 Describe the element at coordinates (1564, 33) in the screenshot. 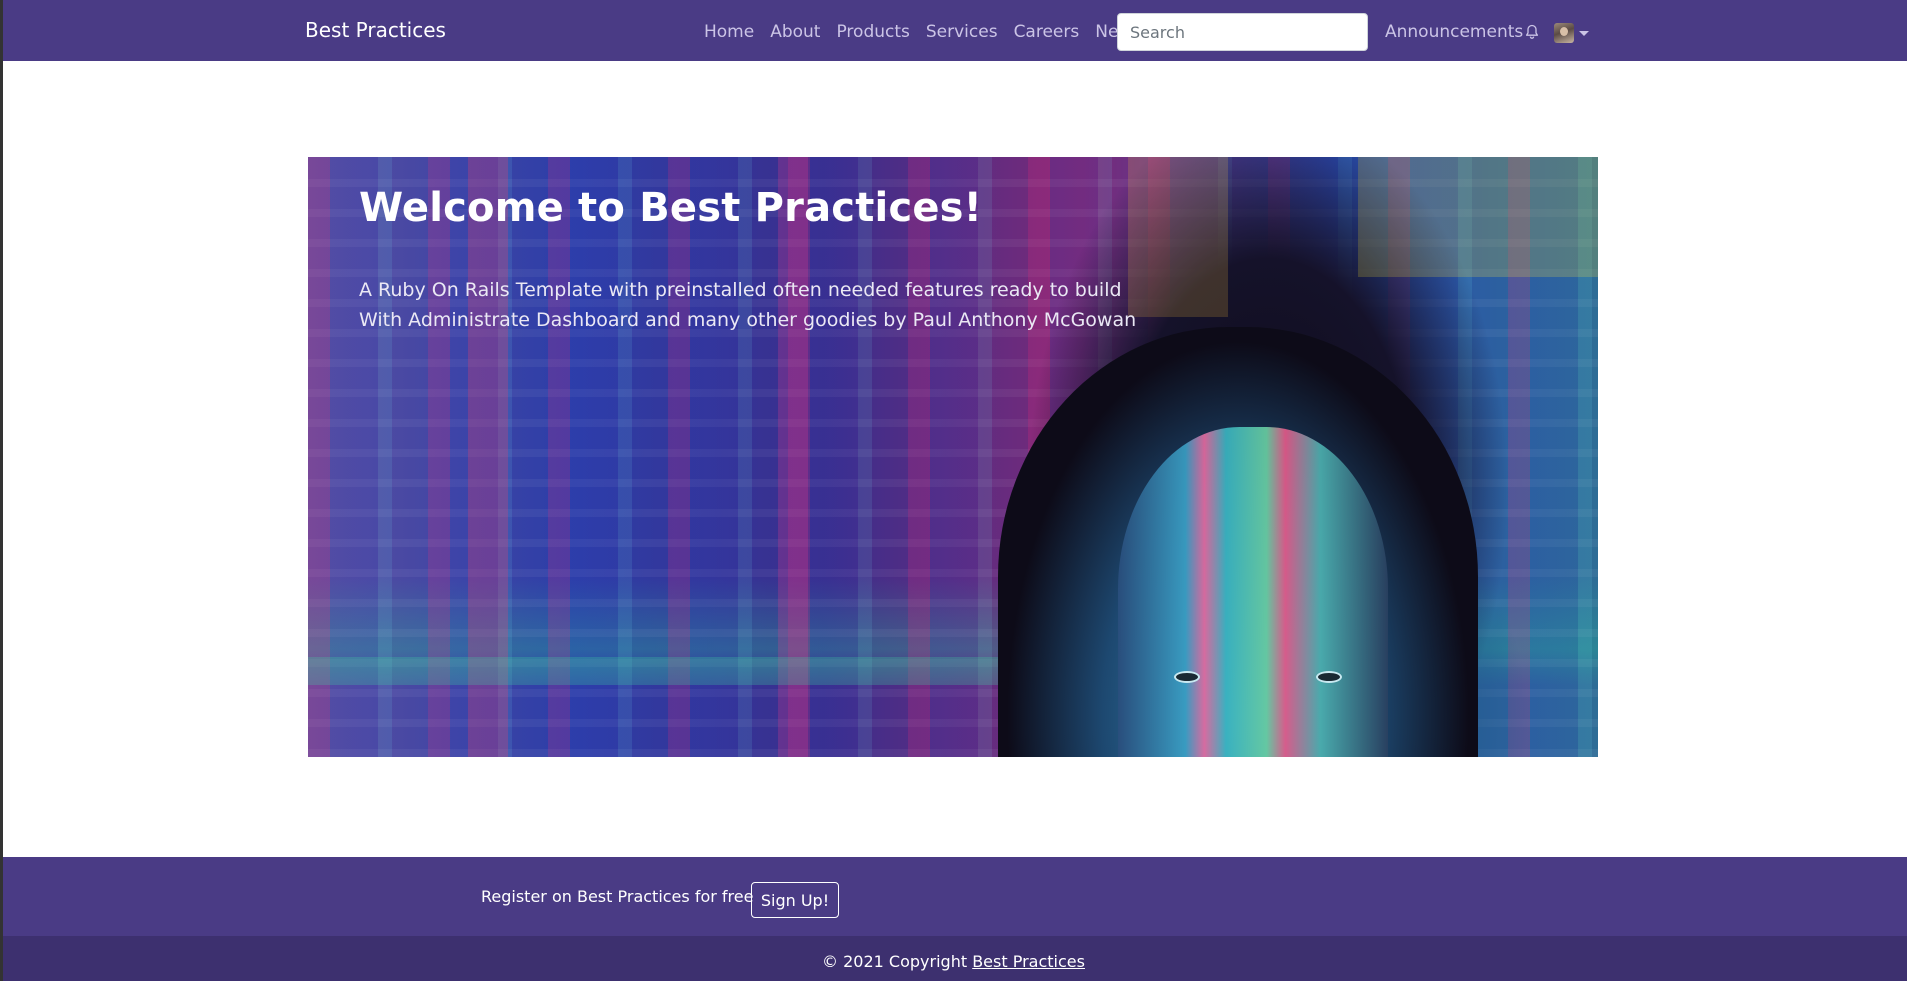

I see `user-avatar` at that location.